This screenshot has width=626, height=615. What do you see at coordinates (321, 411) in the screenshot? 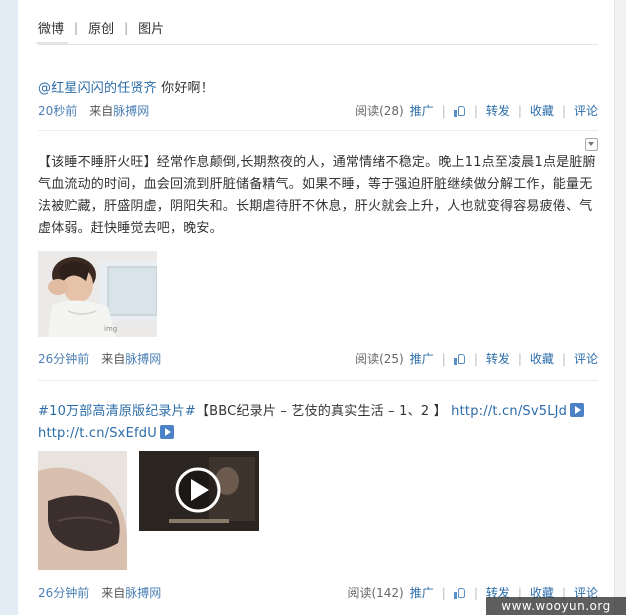
I see `post-body-text: 【BBC纪录片 – 艺伎的真实生活 – 1、2 】` at bounding box center [321, 411].